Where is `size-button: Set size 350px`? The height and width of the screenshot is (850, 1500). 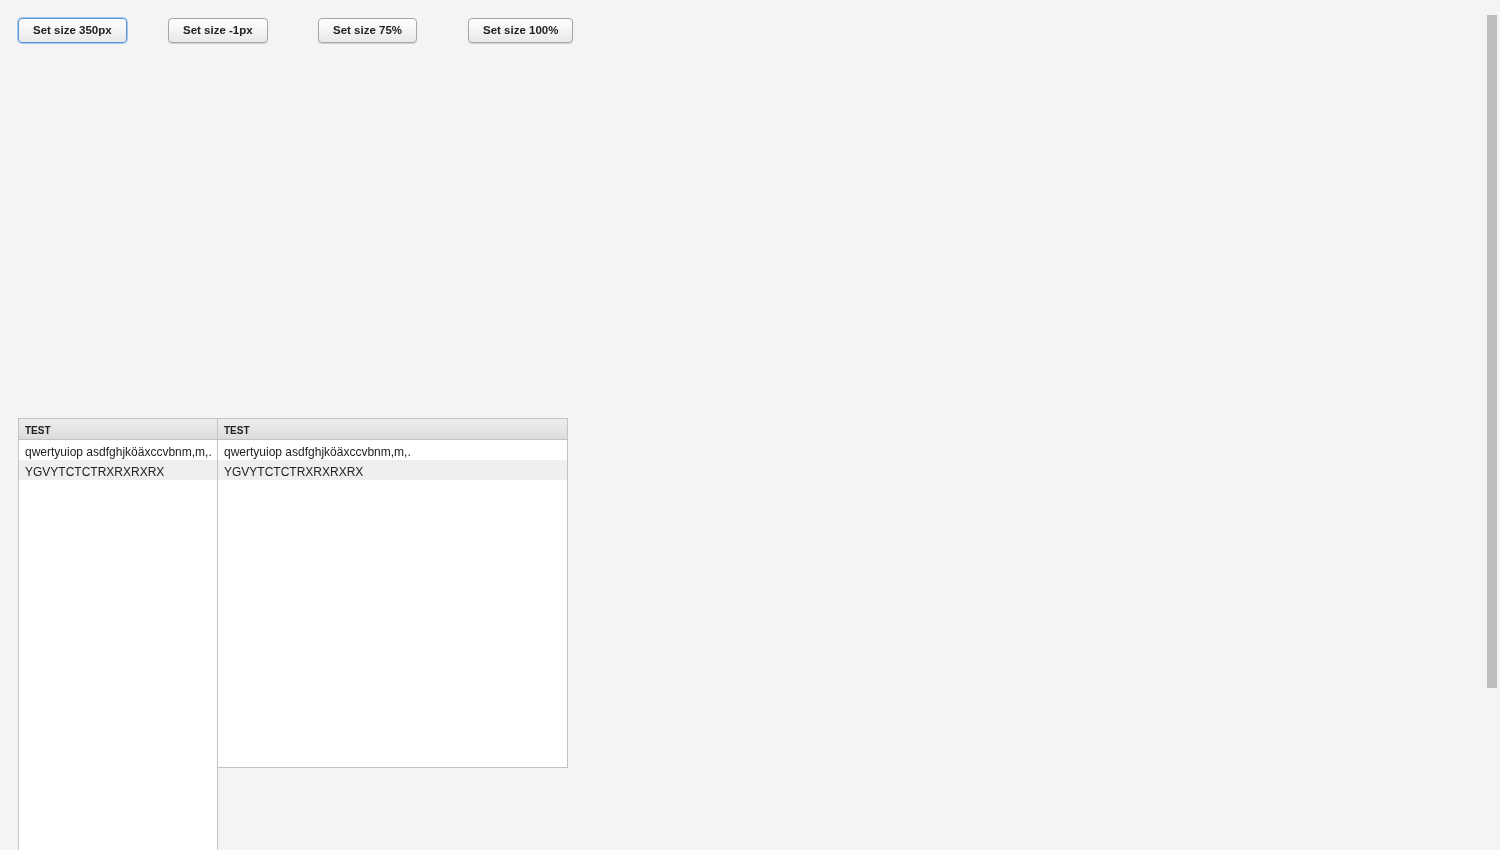 size-button: Set size 350px is located at coordinates (72, 30).